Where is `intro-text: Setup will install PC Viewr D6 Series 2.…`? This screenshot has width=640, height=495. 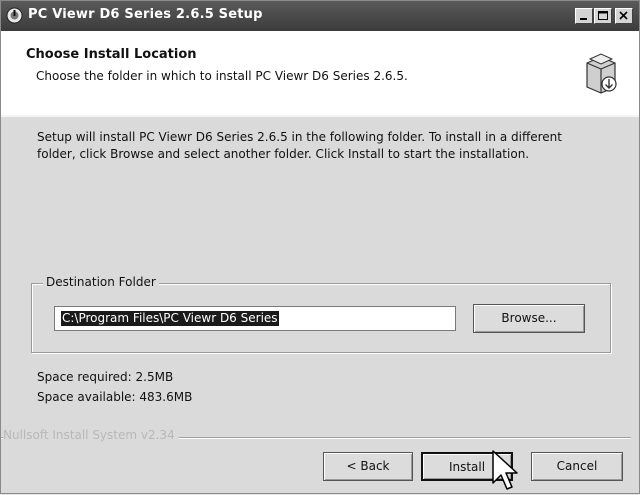 intro-text: Setup will install PC Viewr D6 Series 2.… is located at coordinates (299, 145).